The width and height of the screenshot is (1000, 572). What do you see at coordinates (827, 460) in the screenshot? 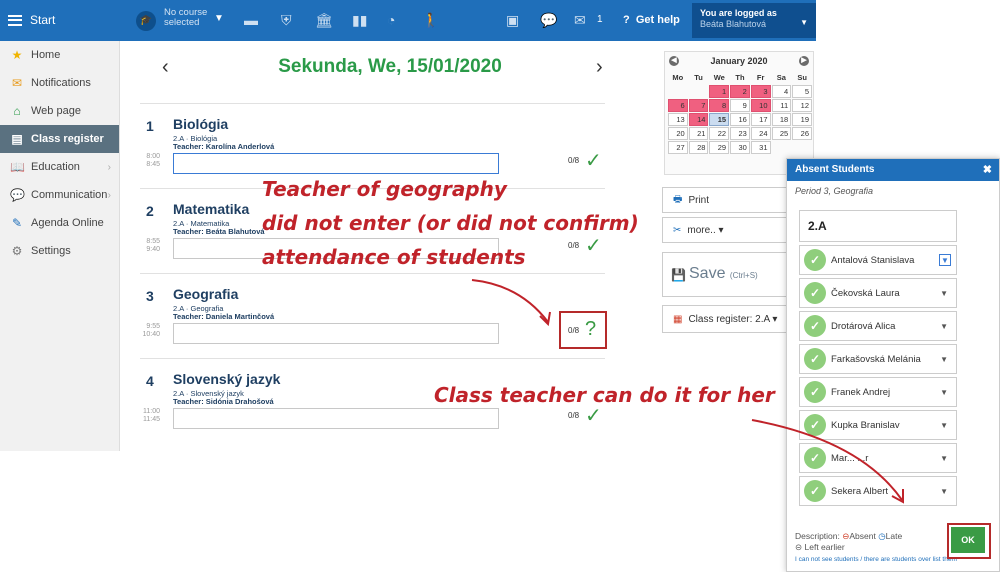
I see `arrow-to-ok` at bounding box center [827, 460].